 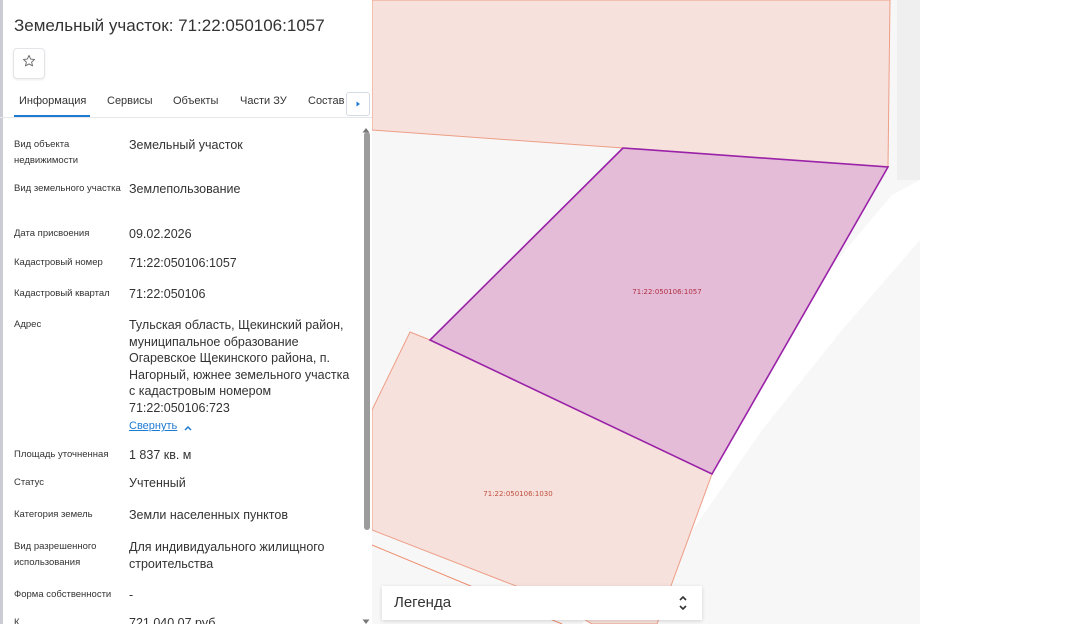 What do you see at coordinates (157, 483) in the screenshot?
I see `field-value: Учтенный` at bounding box center [157, 483].